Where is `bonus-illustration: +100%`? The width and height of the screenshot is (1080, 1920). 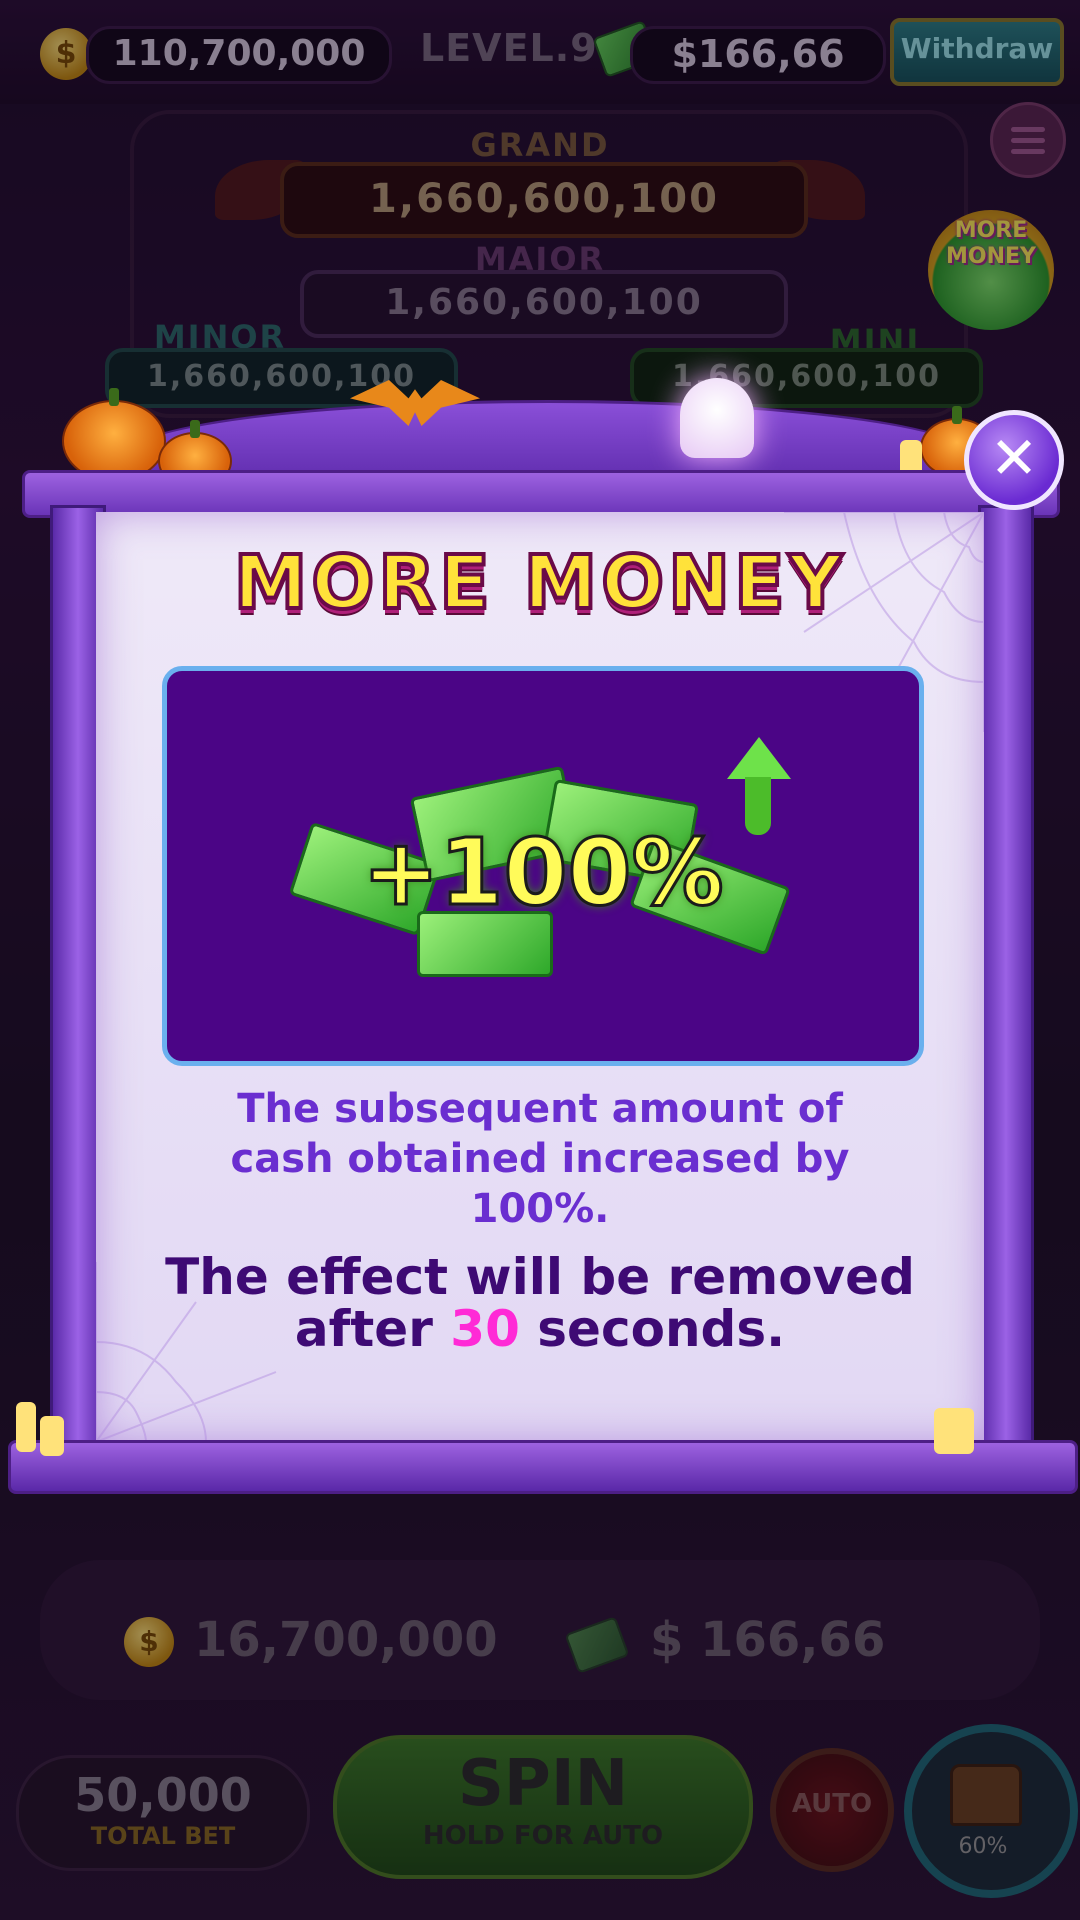
bonus-illustration: +100% is located at coordinates (543, 866).